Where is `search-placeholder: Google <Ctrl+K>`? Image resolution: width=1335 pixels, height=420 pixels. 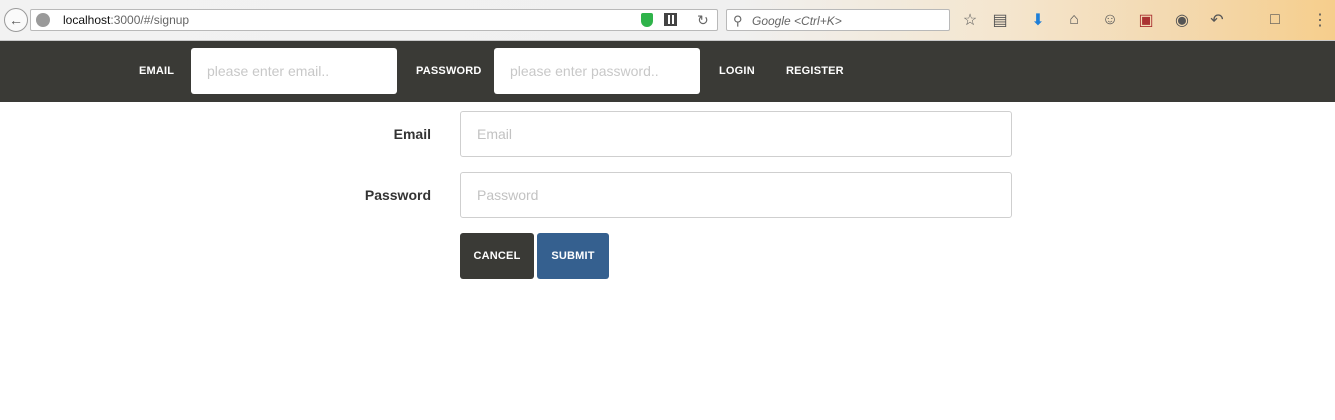
search-placeholder: Google <Ctrl+K> is located at coordinates (797, 21).